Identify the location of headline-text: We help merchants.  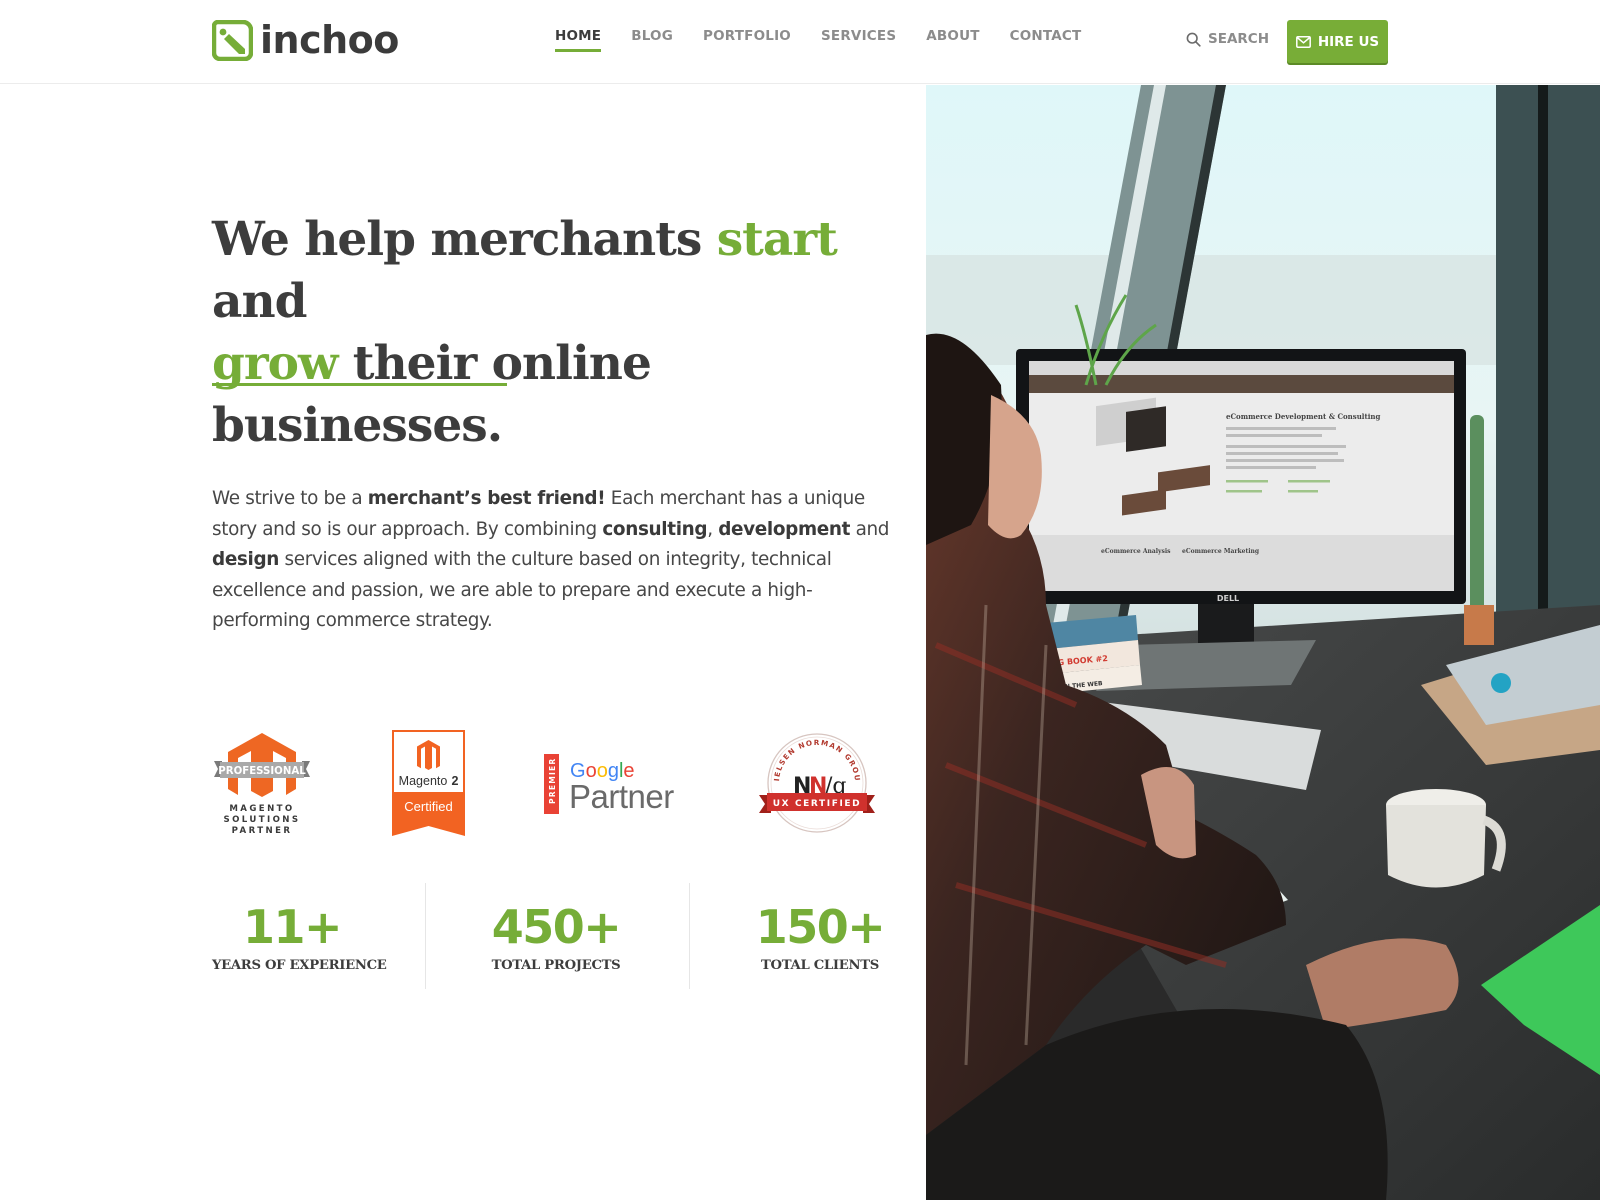
(464, 239).